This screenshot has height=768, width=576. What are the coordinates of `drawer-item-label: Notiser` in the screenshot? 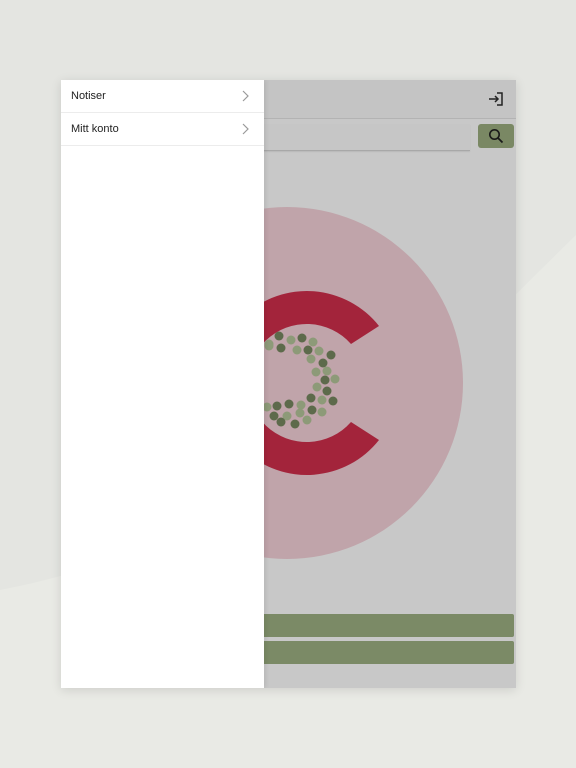 It's located at (88, 96).